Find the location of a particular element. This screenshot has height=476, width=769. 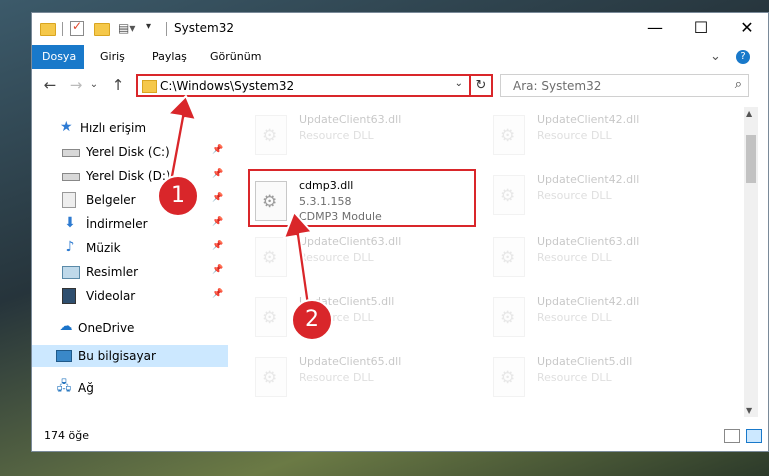

refresh-button: ↻ is located at coordinates (481, 85).